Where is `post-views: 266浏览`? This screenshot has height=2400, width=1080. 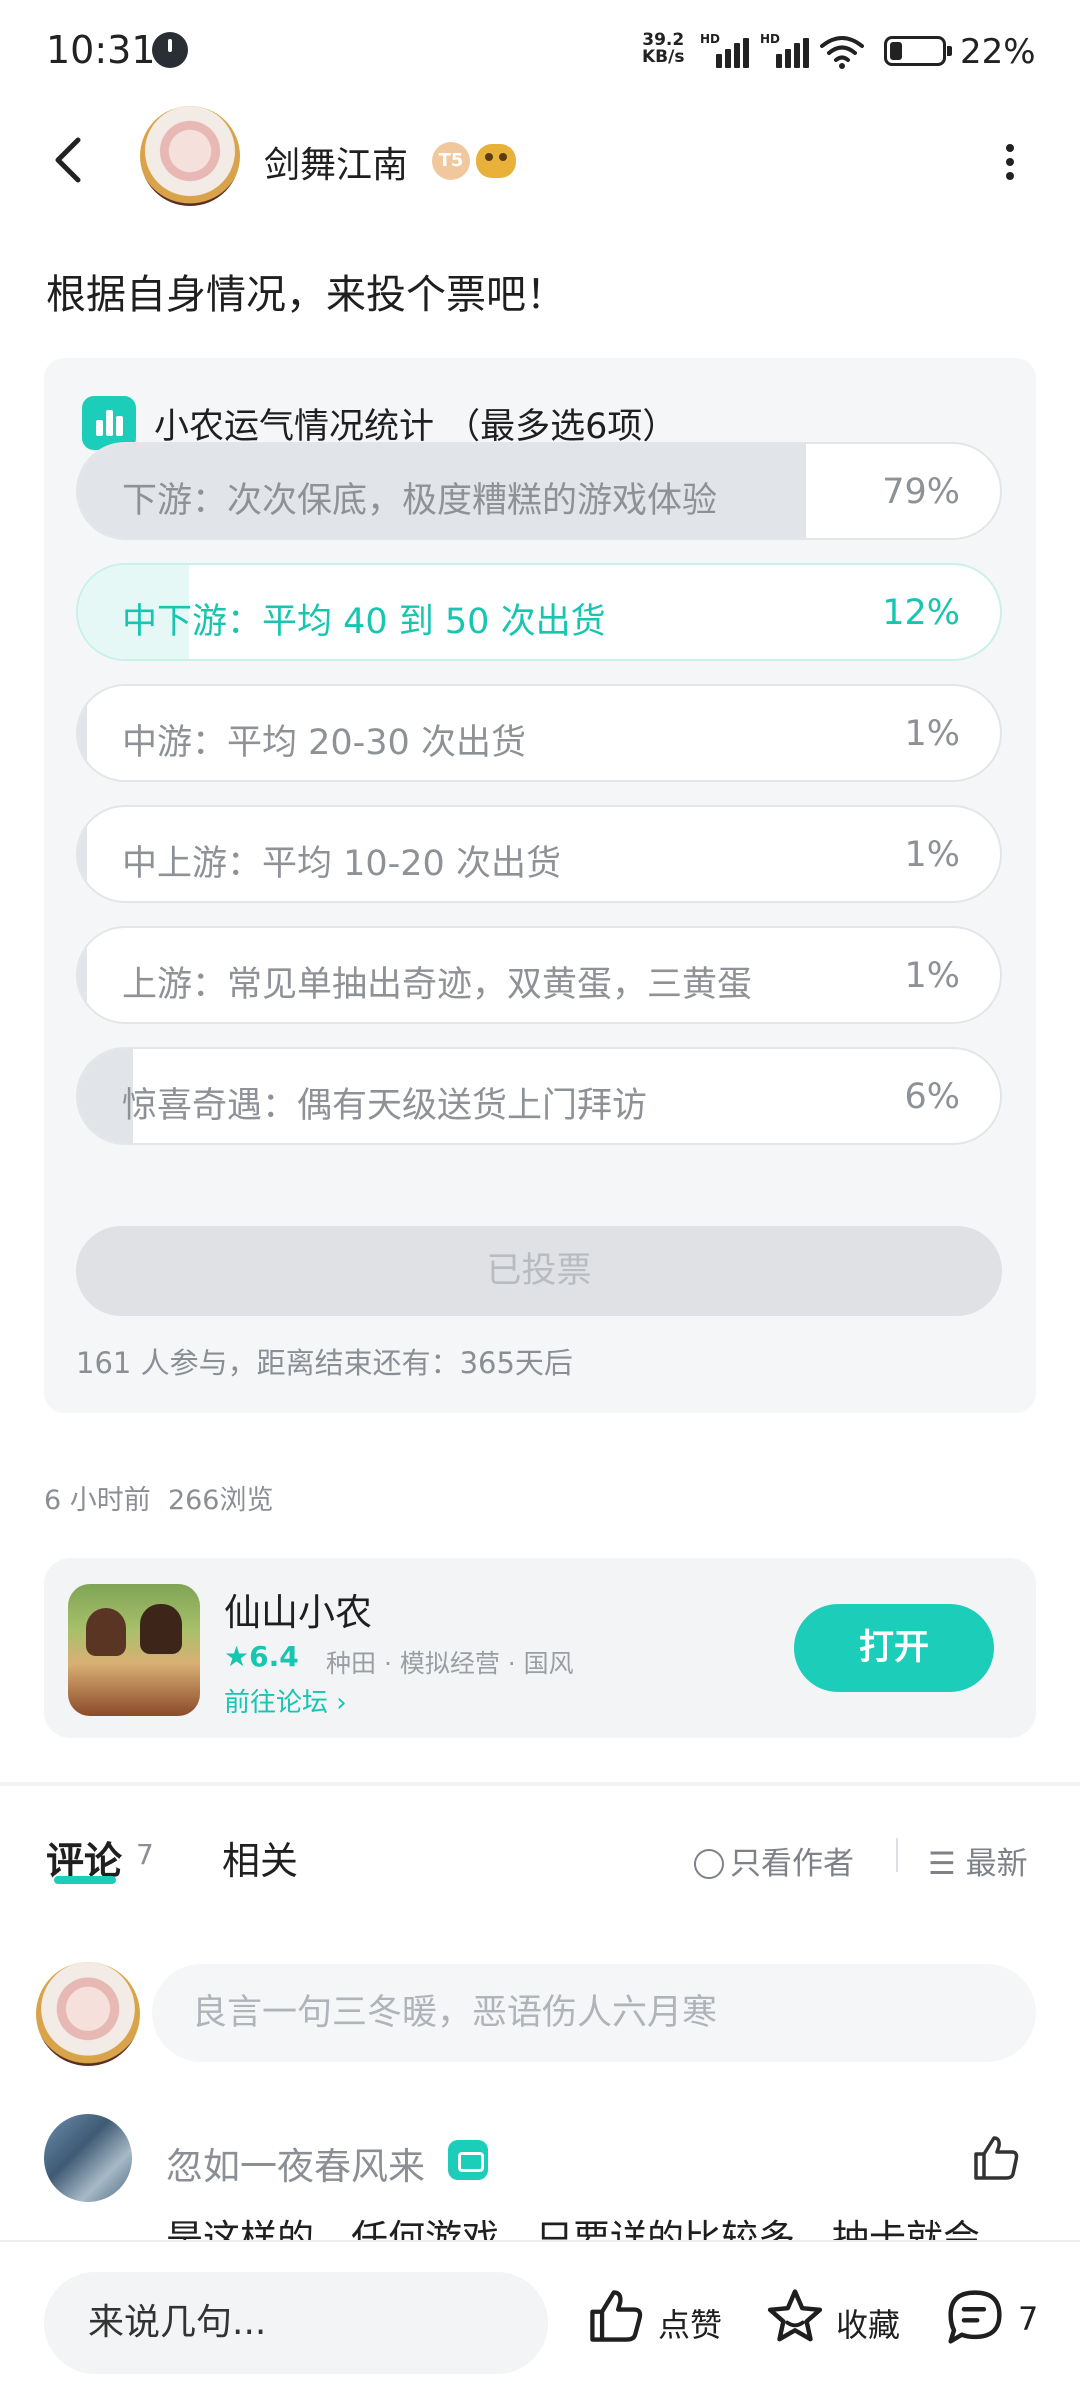 post-views: 266浏览 is located at coordinates (220, 1500).